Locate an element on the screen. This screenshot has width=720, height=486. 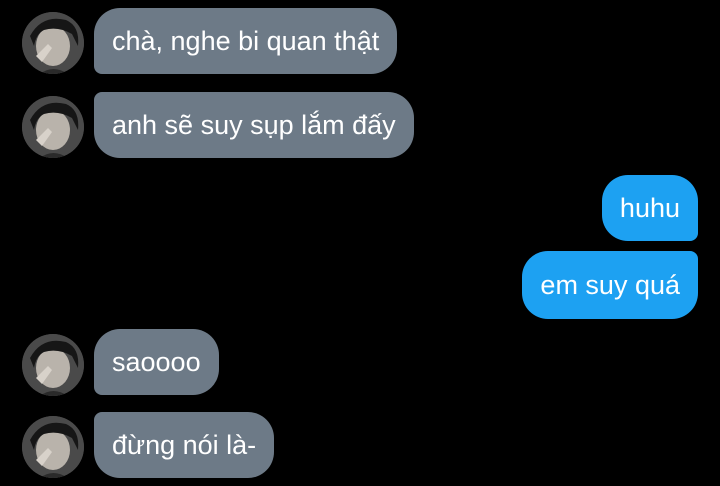
message-text: em suy quá is located at coordinates (610, 285).